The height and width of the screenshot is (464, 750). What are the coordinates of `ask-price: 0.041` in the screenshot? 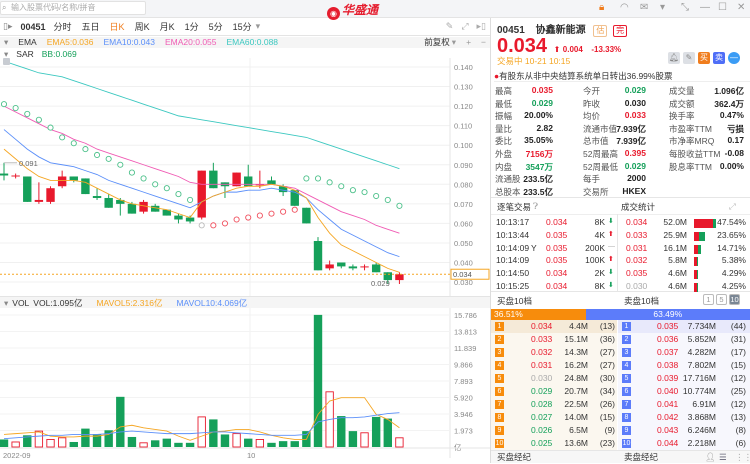 It's located at (667, 404).